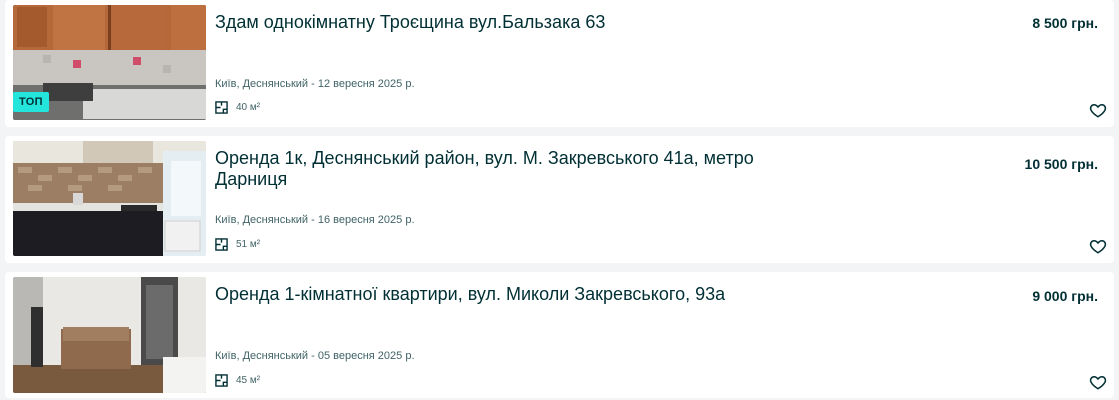 The width and height of the screenshot is (1119, 400). What do you see at coordinates (248, 107) in the screenshot?
I see `listing-area-value: 40 м²` at bounding box center [248, 107].